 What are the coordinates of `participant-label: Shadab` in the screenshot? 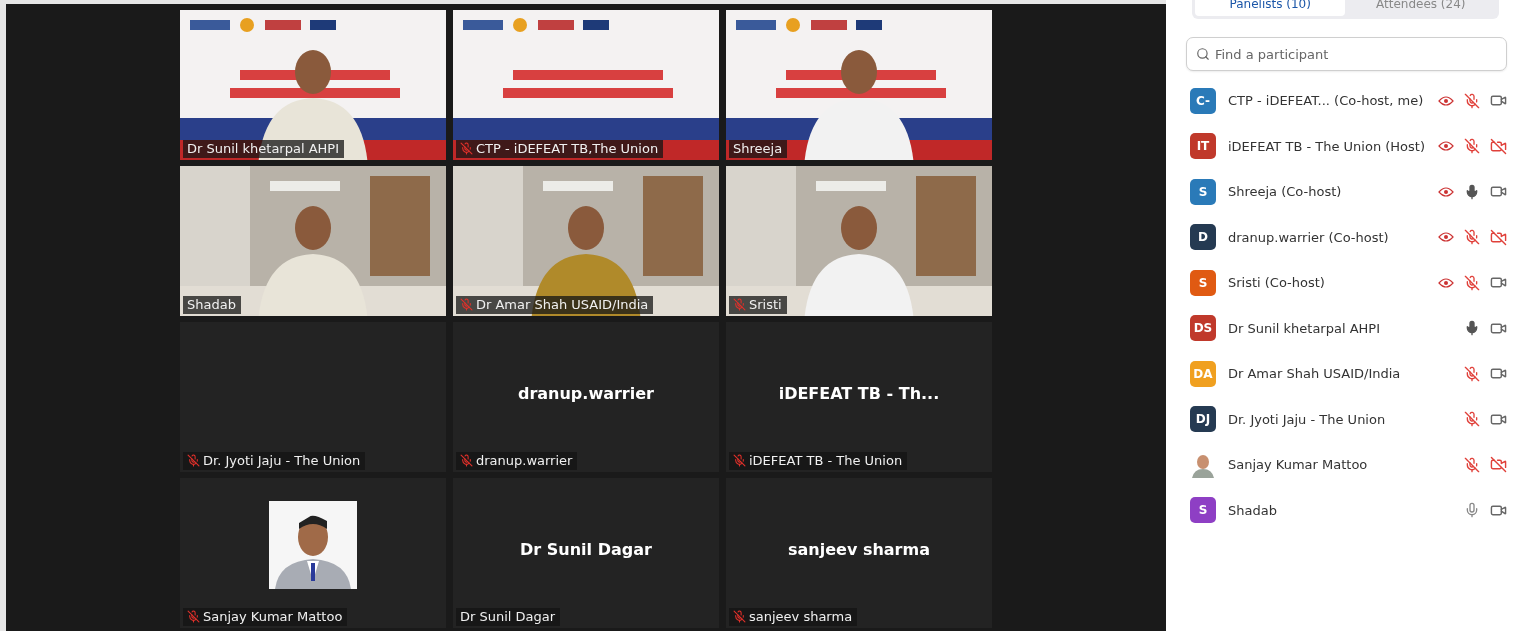 It's located at (211, 304).